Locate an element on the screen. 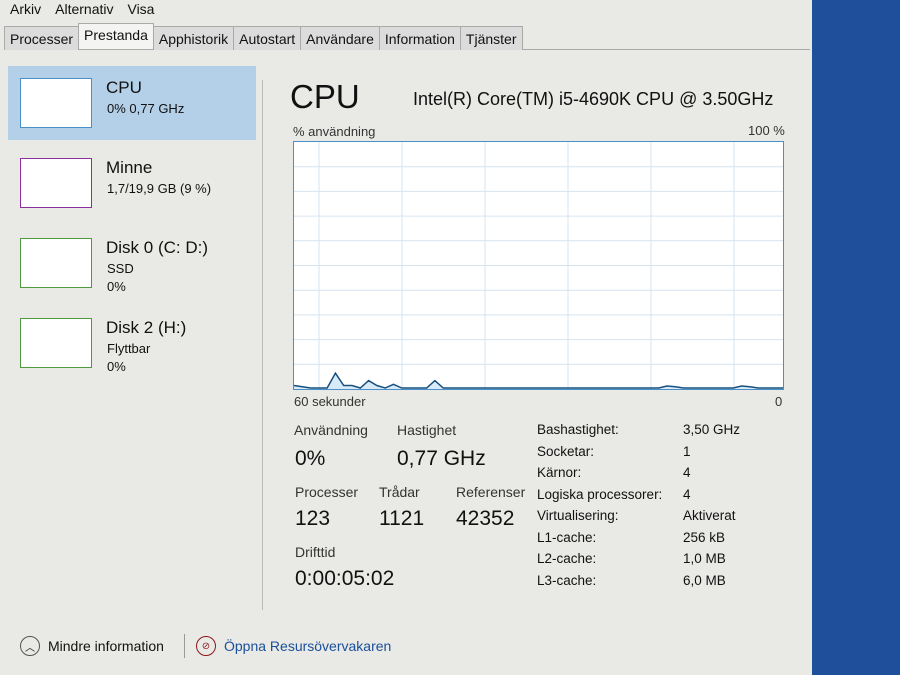  spec-label: Logiska processorer: is located at coordinates (600, 494).